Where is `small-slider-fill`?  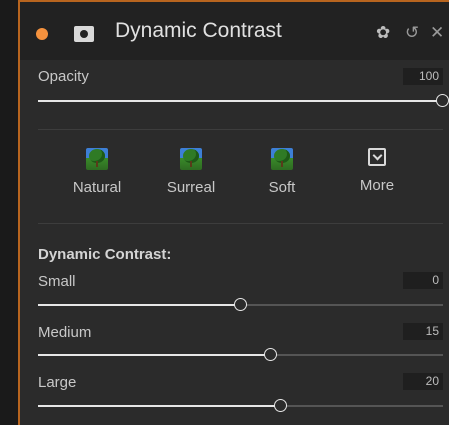
small-slider-fill is located at coordinates (139, 305).